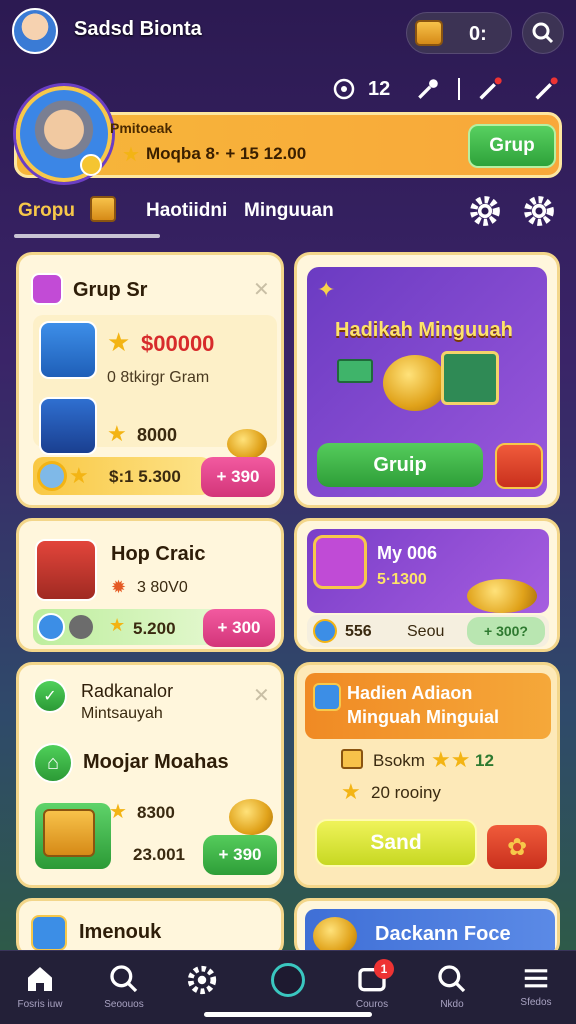 The height and width of the screenshot is (1024, 576). What do you see at coordinates (40, 992) in the screenshot?
I see `nav-home: Fosris iuw` at bounding box center [40, 992].